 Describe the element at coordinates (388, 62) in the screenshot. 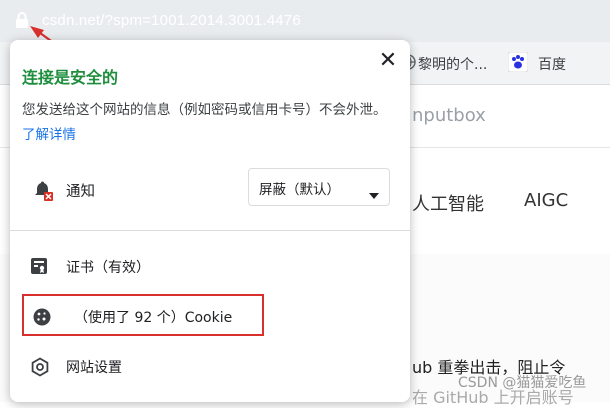

I see `close-button: ✕` at that location.